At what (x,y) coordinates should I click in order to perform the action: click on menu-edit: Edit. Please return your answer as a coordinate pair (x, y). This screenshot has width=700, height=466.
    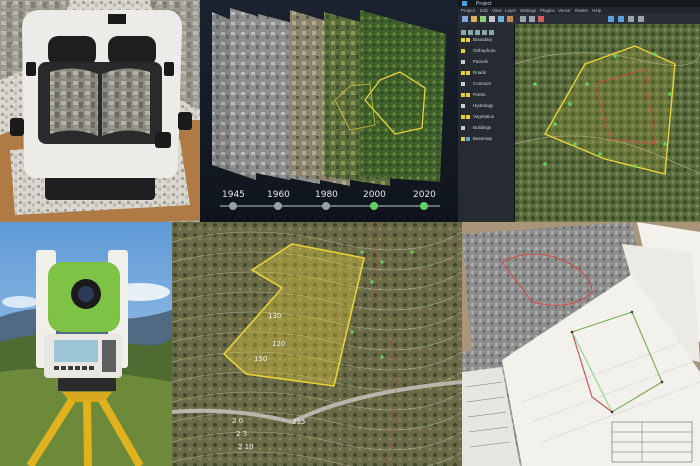
    Looking at the image, I should click on (484, 10).